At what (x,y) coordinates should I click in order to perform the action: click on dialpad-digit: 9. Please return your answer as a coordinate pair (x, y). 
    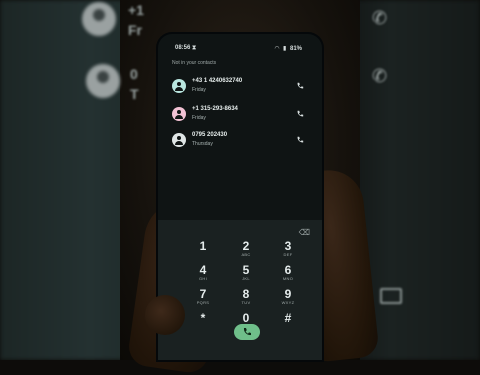
    Looking at the image, I should click on (288, 294).